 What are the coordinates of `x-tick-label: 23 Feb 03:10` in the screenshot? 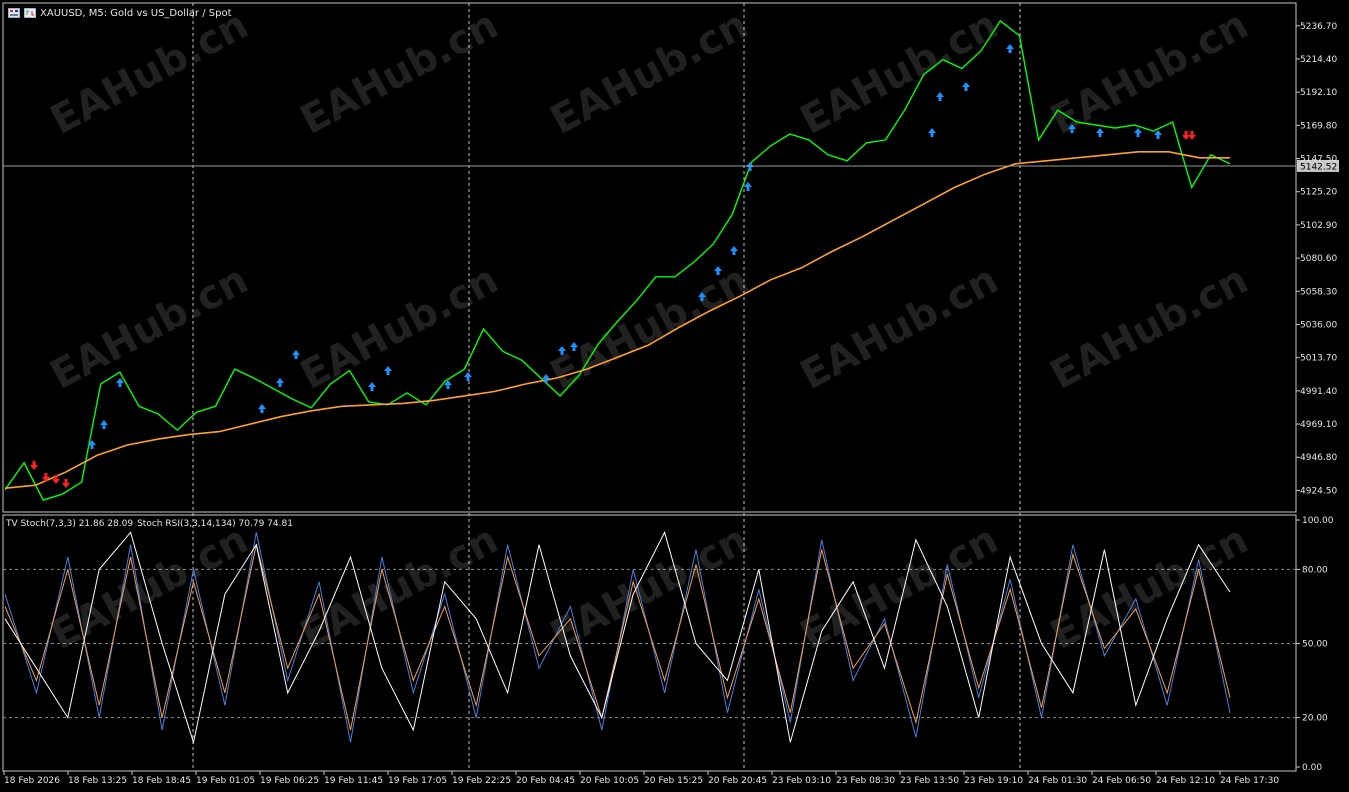 It's located at (801, 781).